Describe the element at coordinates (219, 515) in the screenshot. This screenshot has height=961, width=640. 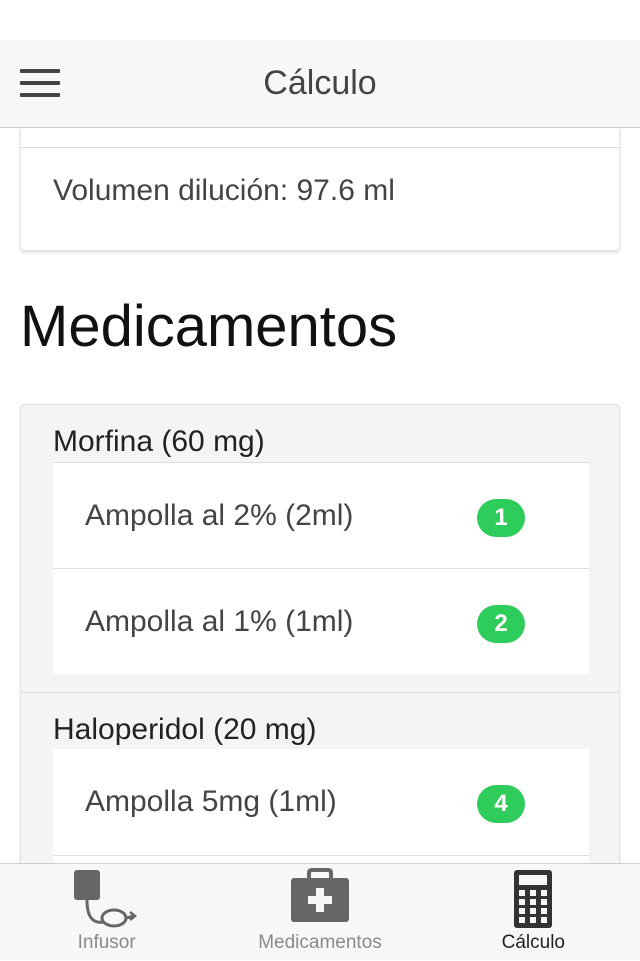
I see `list-item-label: Ampolla al 2% (2ml)` at that location.